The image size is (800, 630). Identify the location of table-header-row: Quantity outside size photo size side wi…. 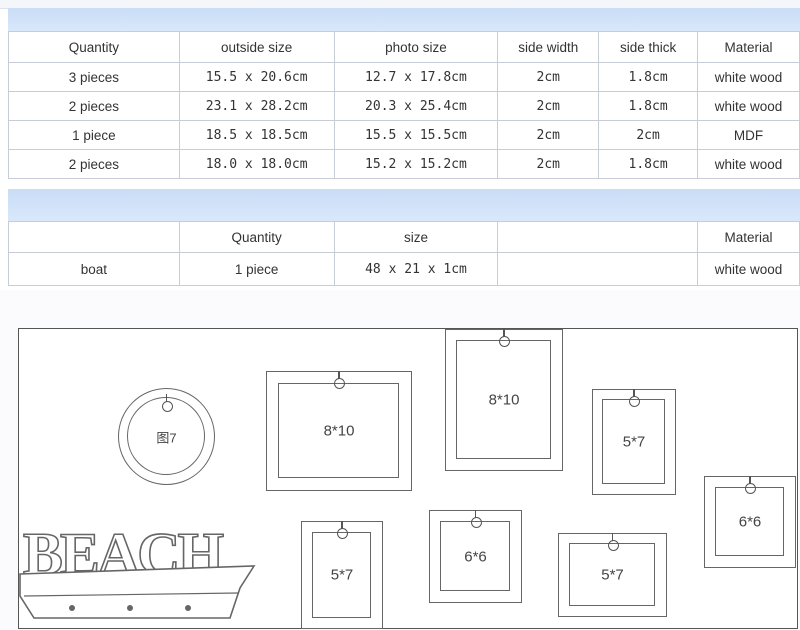
(404, 47).